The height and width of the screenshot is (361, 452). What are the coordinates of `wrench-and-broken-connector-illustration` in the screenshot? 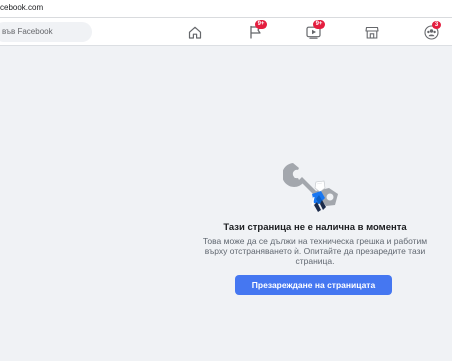 It's located at (310, 187).